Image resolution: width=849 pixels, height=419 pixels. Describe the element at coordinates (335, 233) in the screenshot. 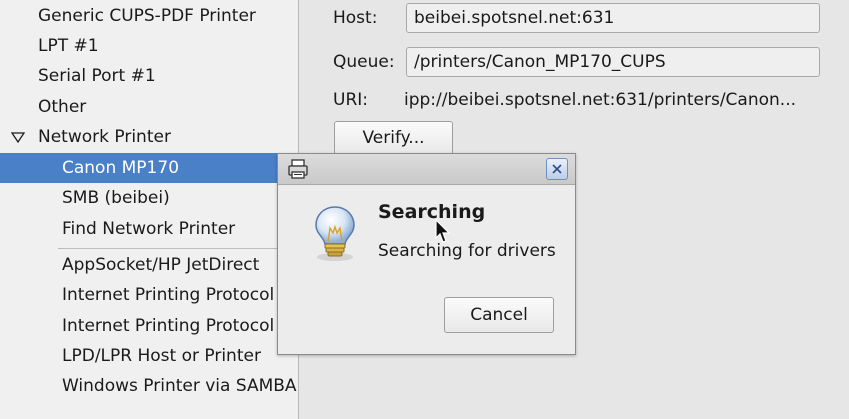

I see `lightbulb-icon` at that location.